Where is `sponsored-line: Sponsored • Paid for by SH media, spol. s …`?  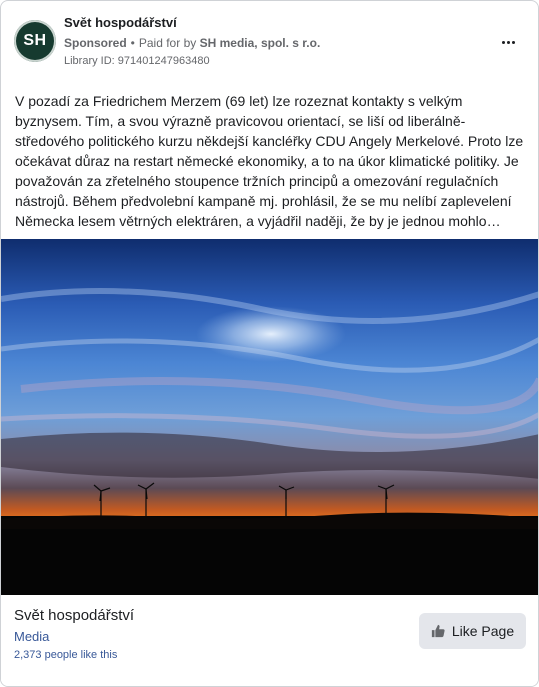
sponsored-line: Sponsored • Paid for by SH media, spol. s … is located at coordinates (192, 43).